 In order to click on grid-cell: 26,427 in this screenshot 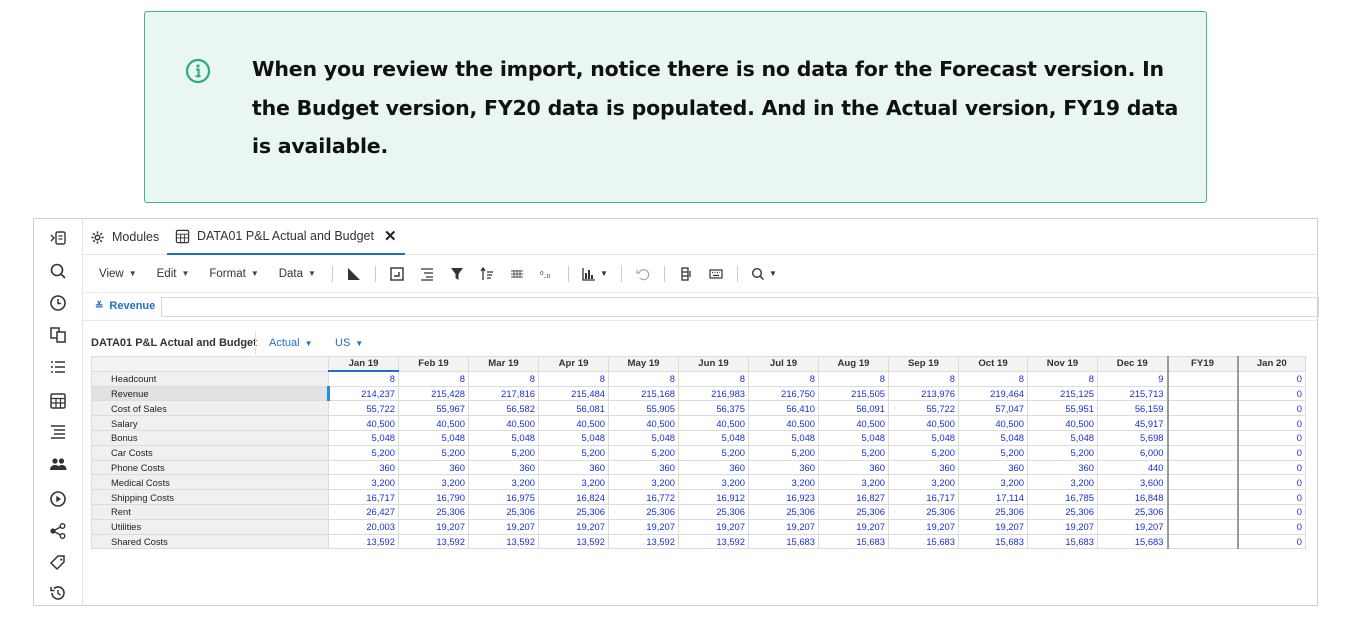, I will do `click(363, 511)`.